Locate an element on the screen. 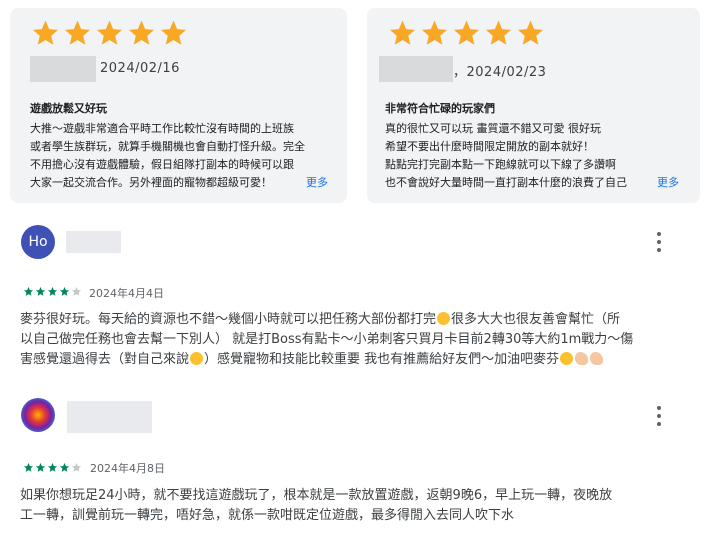 The height and width of the screenshot is (551, 710). pleading-face-icon is located at coordinates (567, 358).